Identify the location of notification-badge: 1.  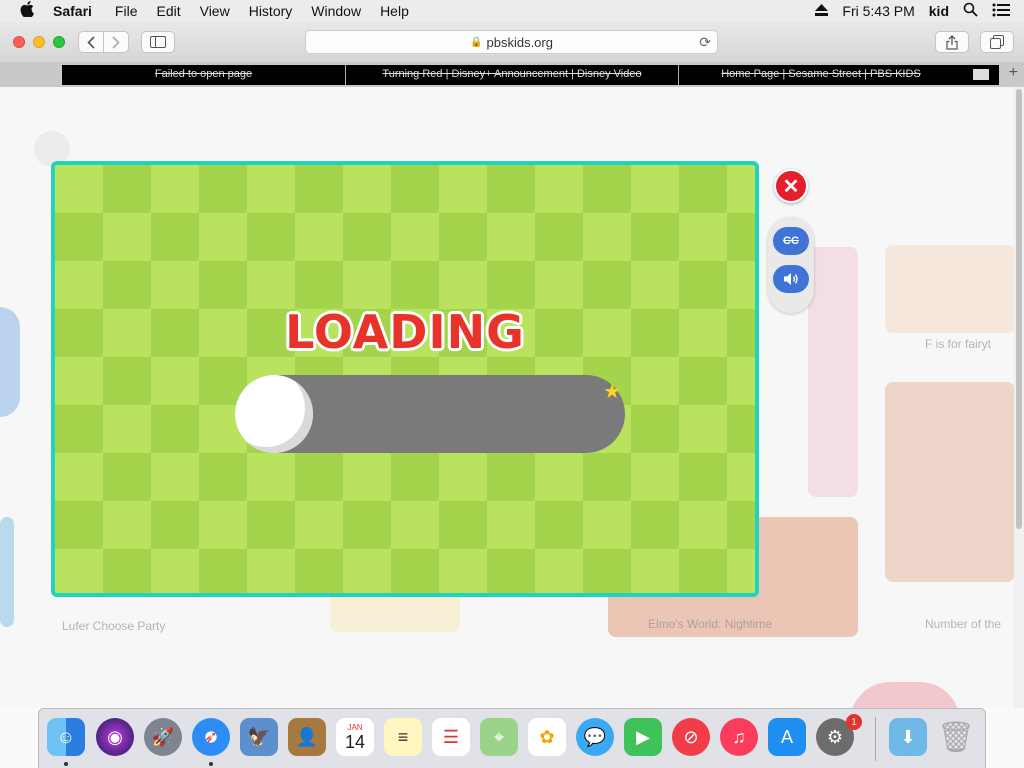
(854, 722).